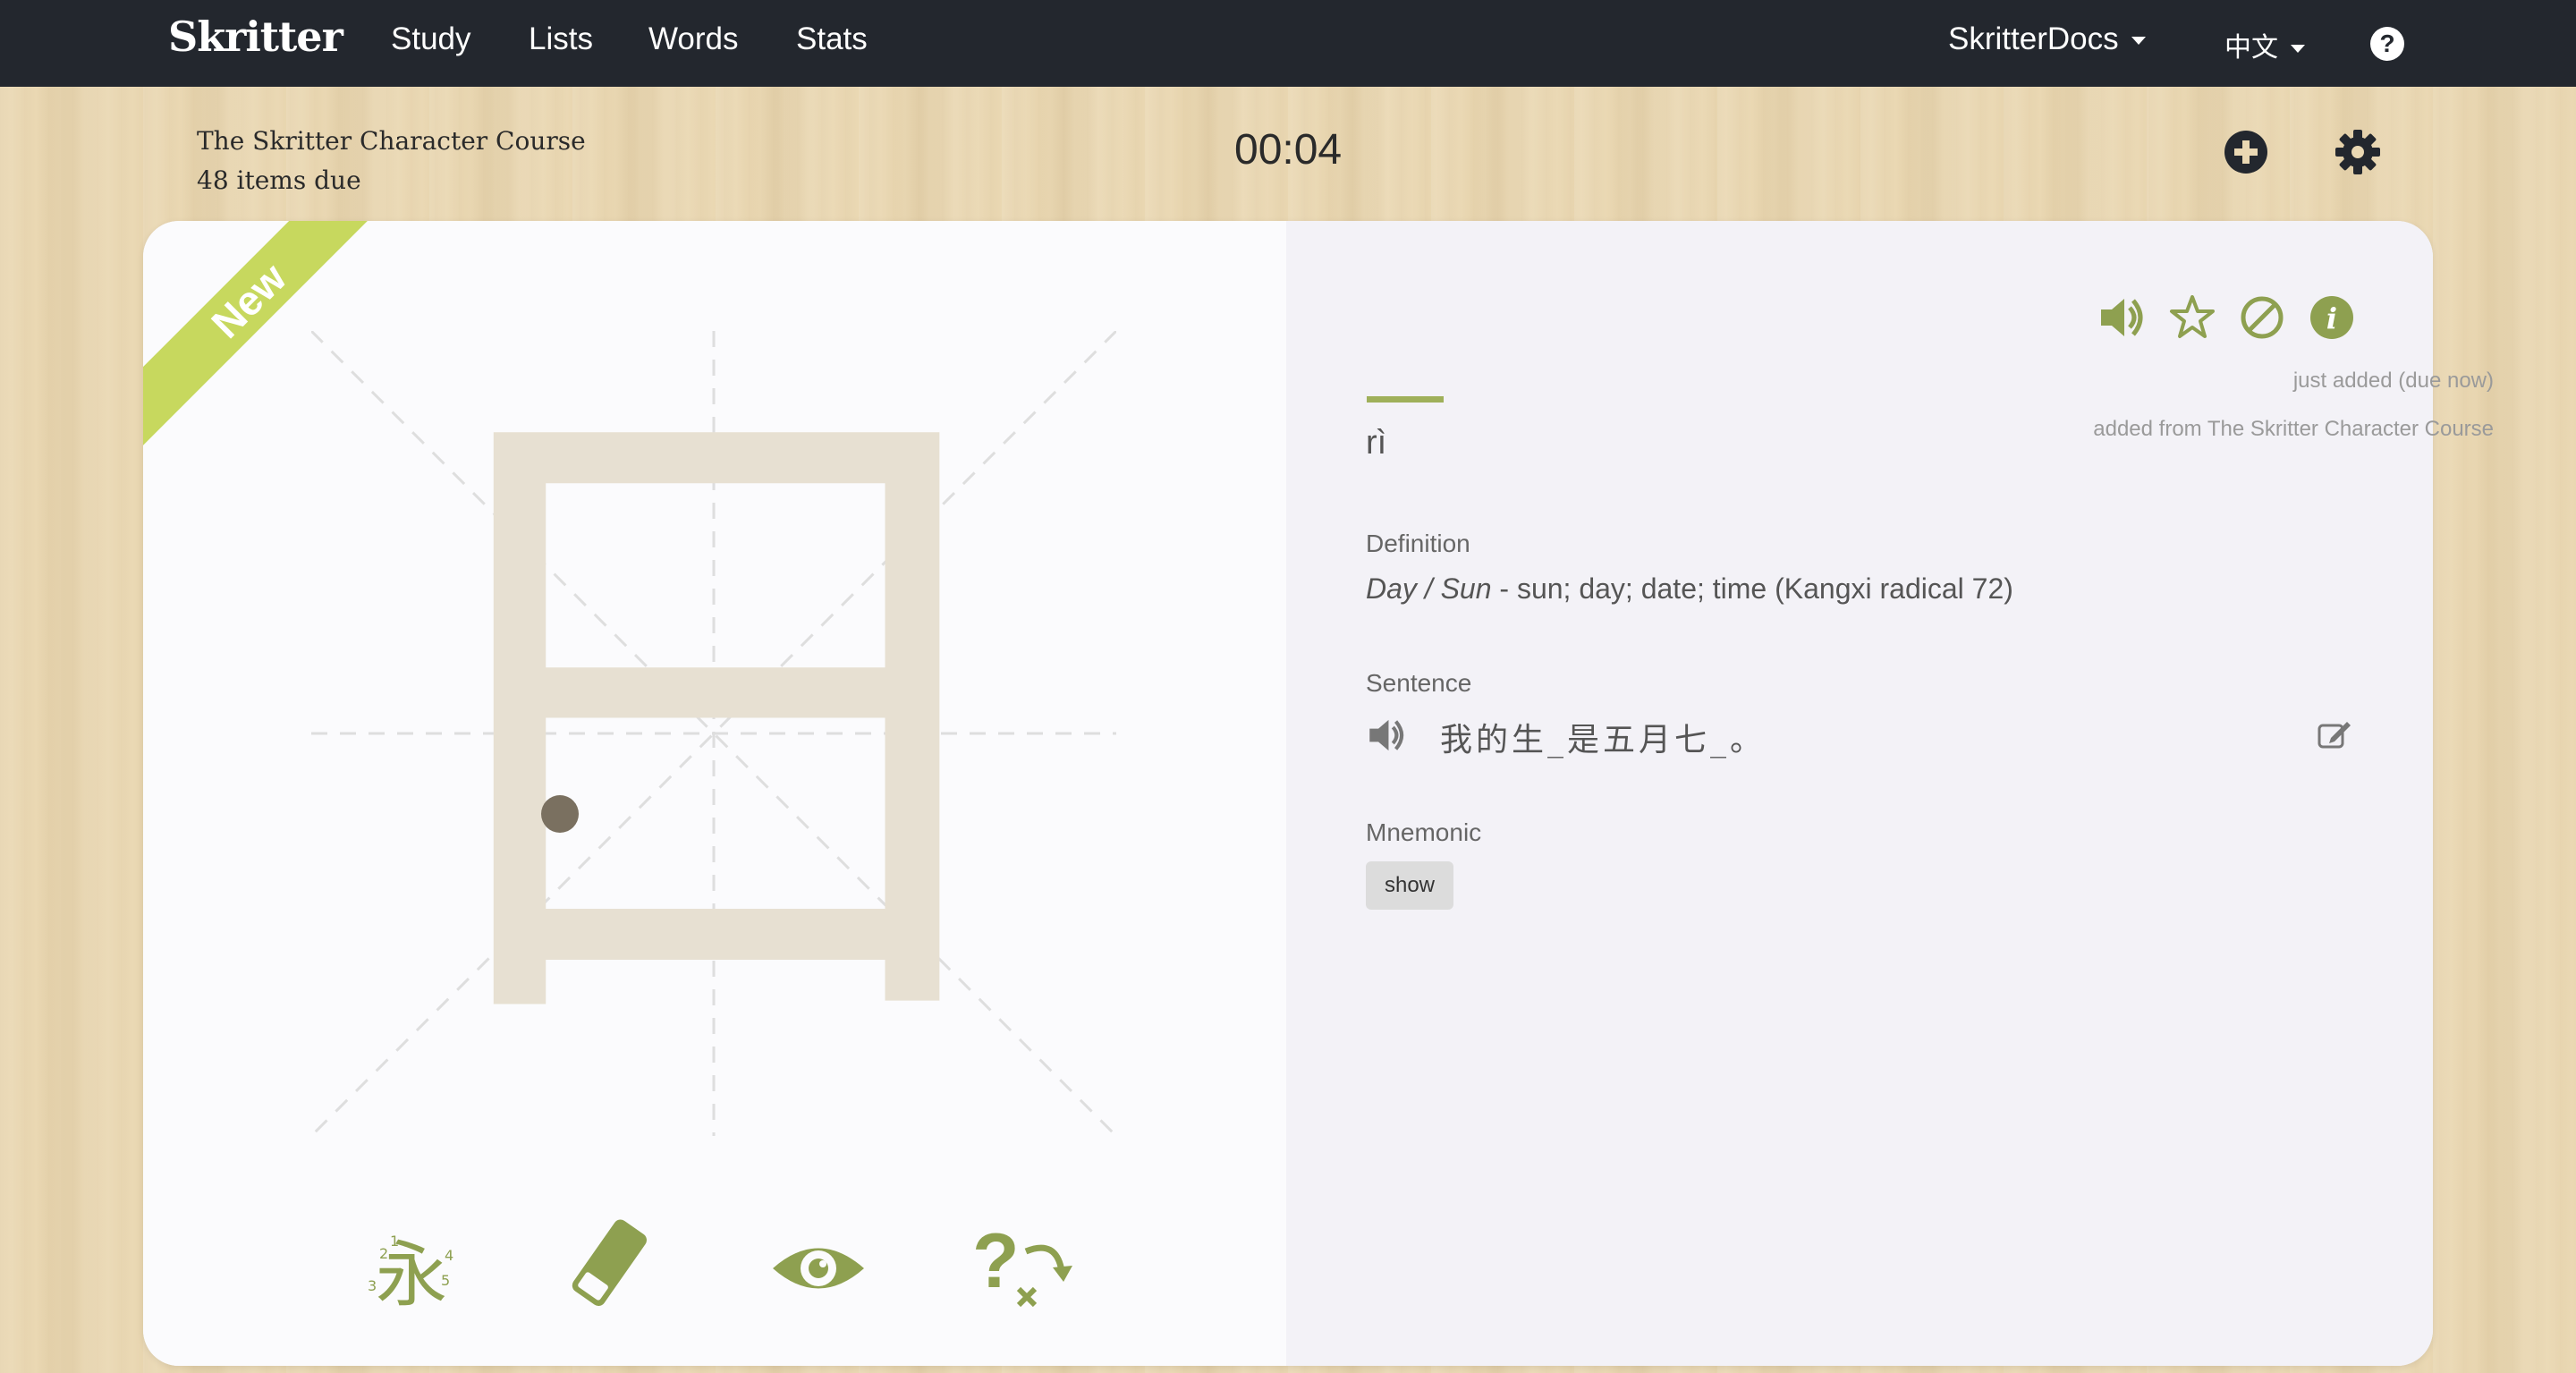  I want to click on sentence-label: Sentence, so click(1419, 683).